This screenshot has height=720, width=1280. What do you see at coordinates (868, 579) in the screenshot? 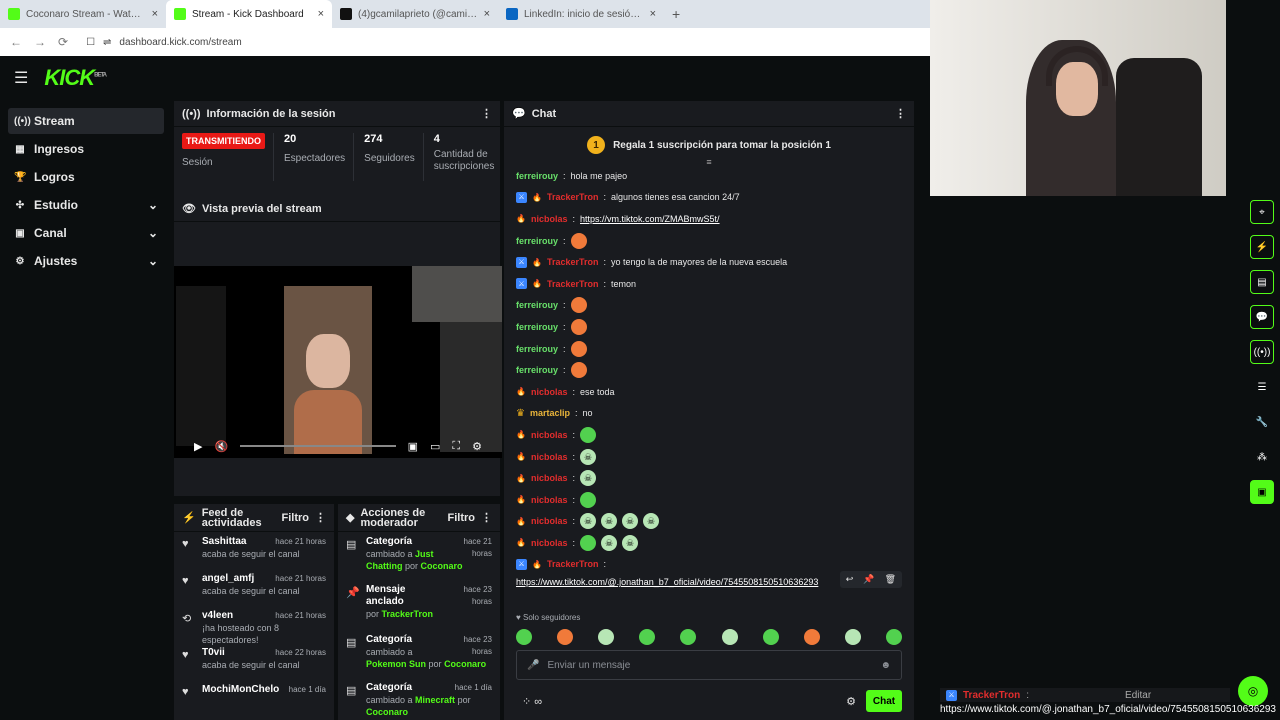
I see `pin-icon: 📌` at bounding box center [868, 579].